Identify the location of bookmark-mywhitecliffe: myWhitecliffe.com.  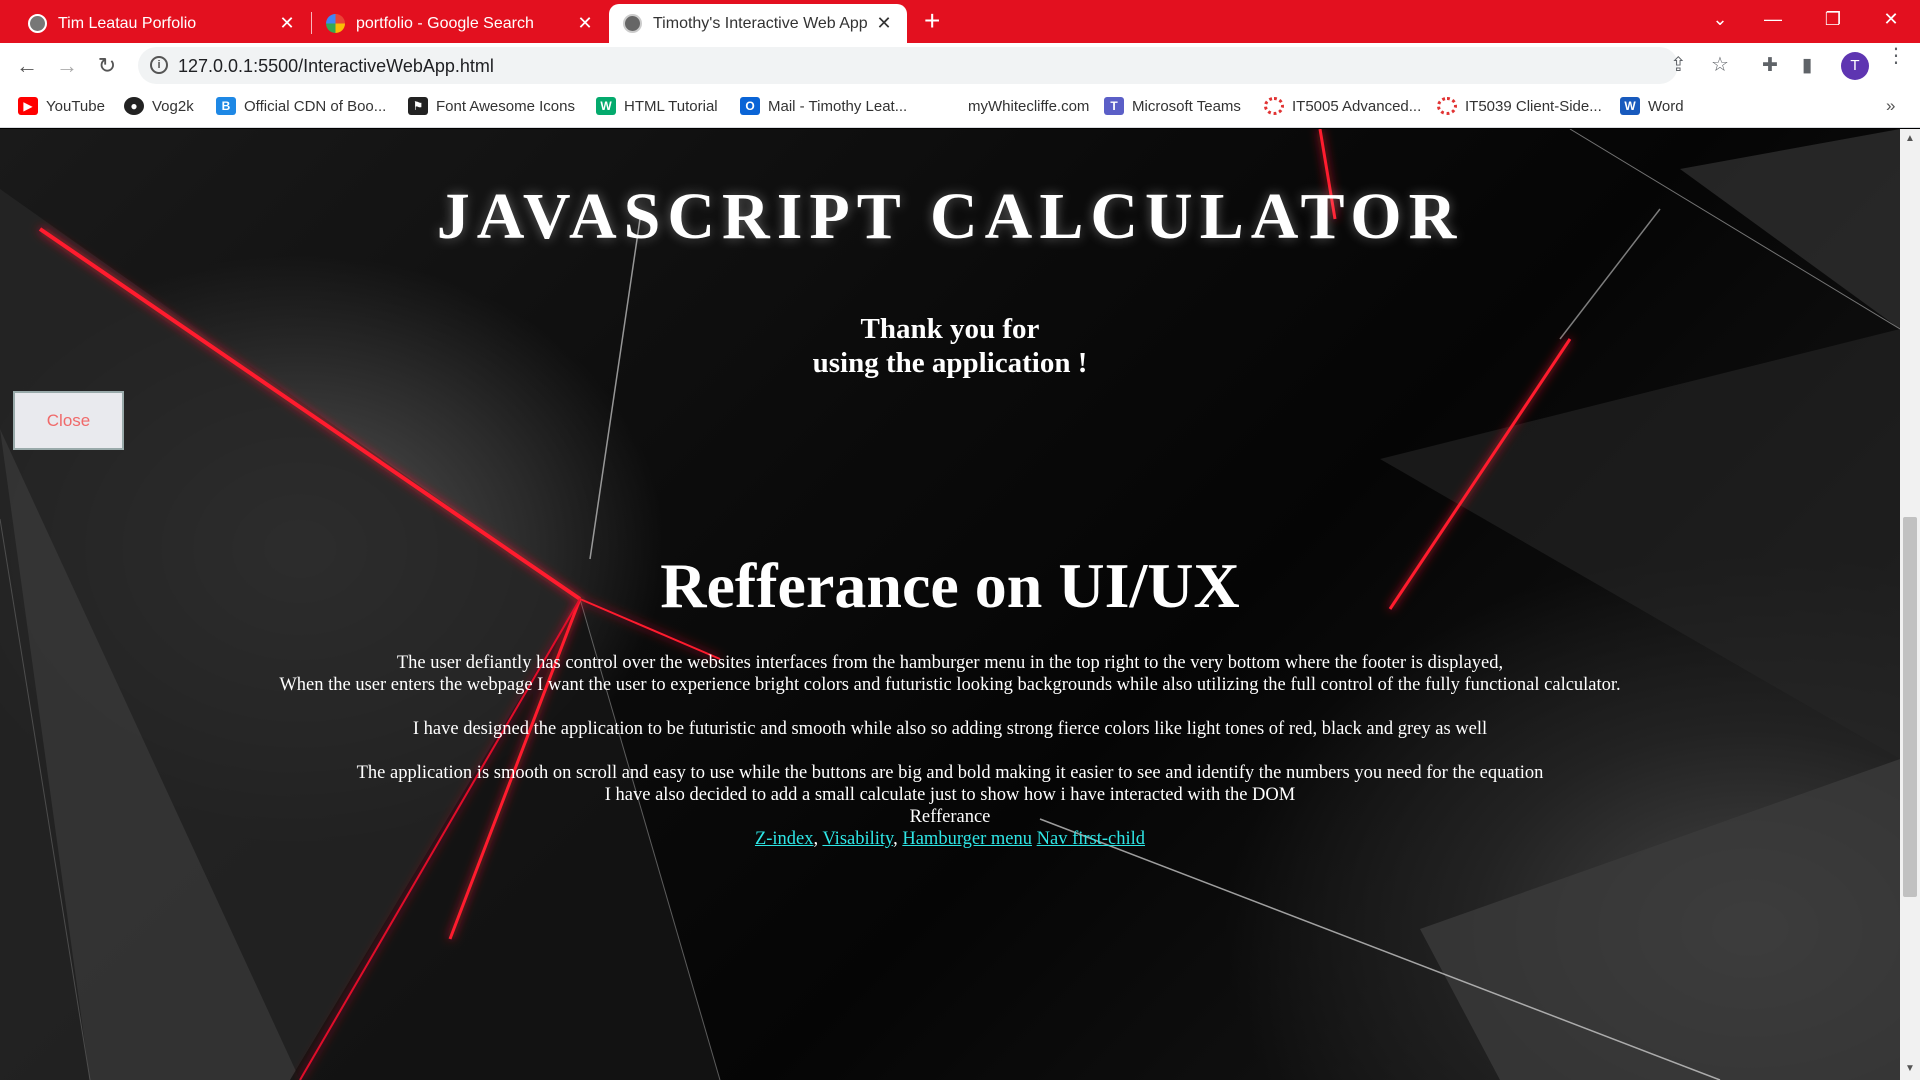
(1010, 106).